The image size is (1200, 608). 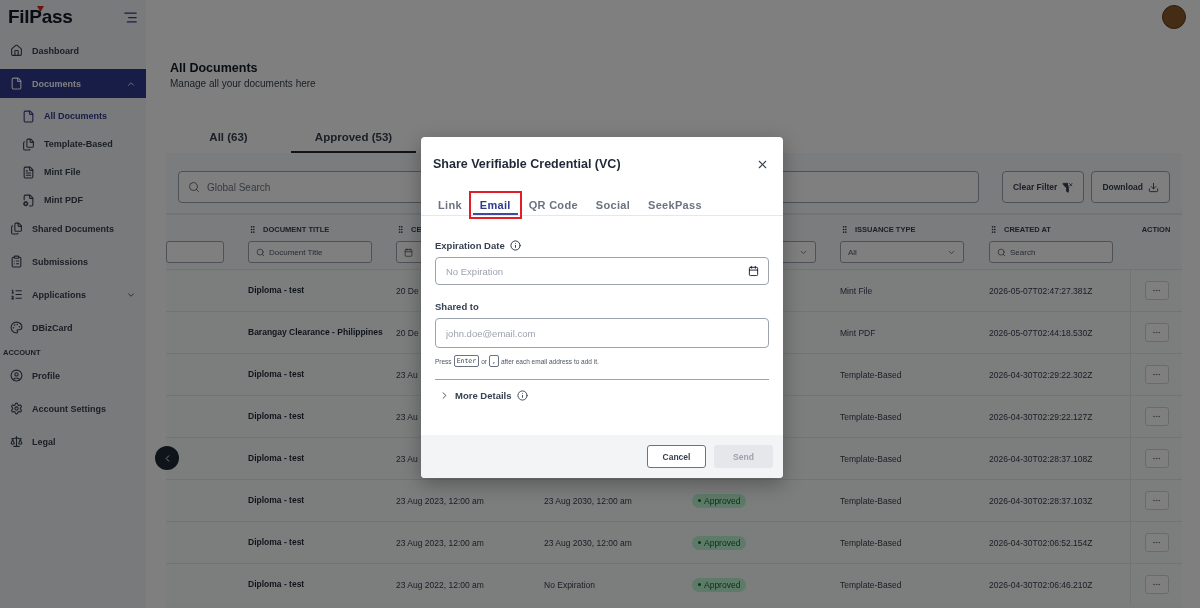 What do you see at coordinates (243, 83) in the screenshot?
I see `page-subtitle: Manage all your documents here` at bounding box center [243, 83].